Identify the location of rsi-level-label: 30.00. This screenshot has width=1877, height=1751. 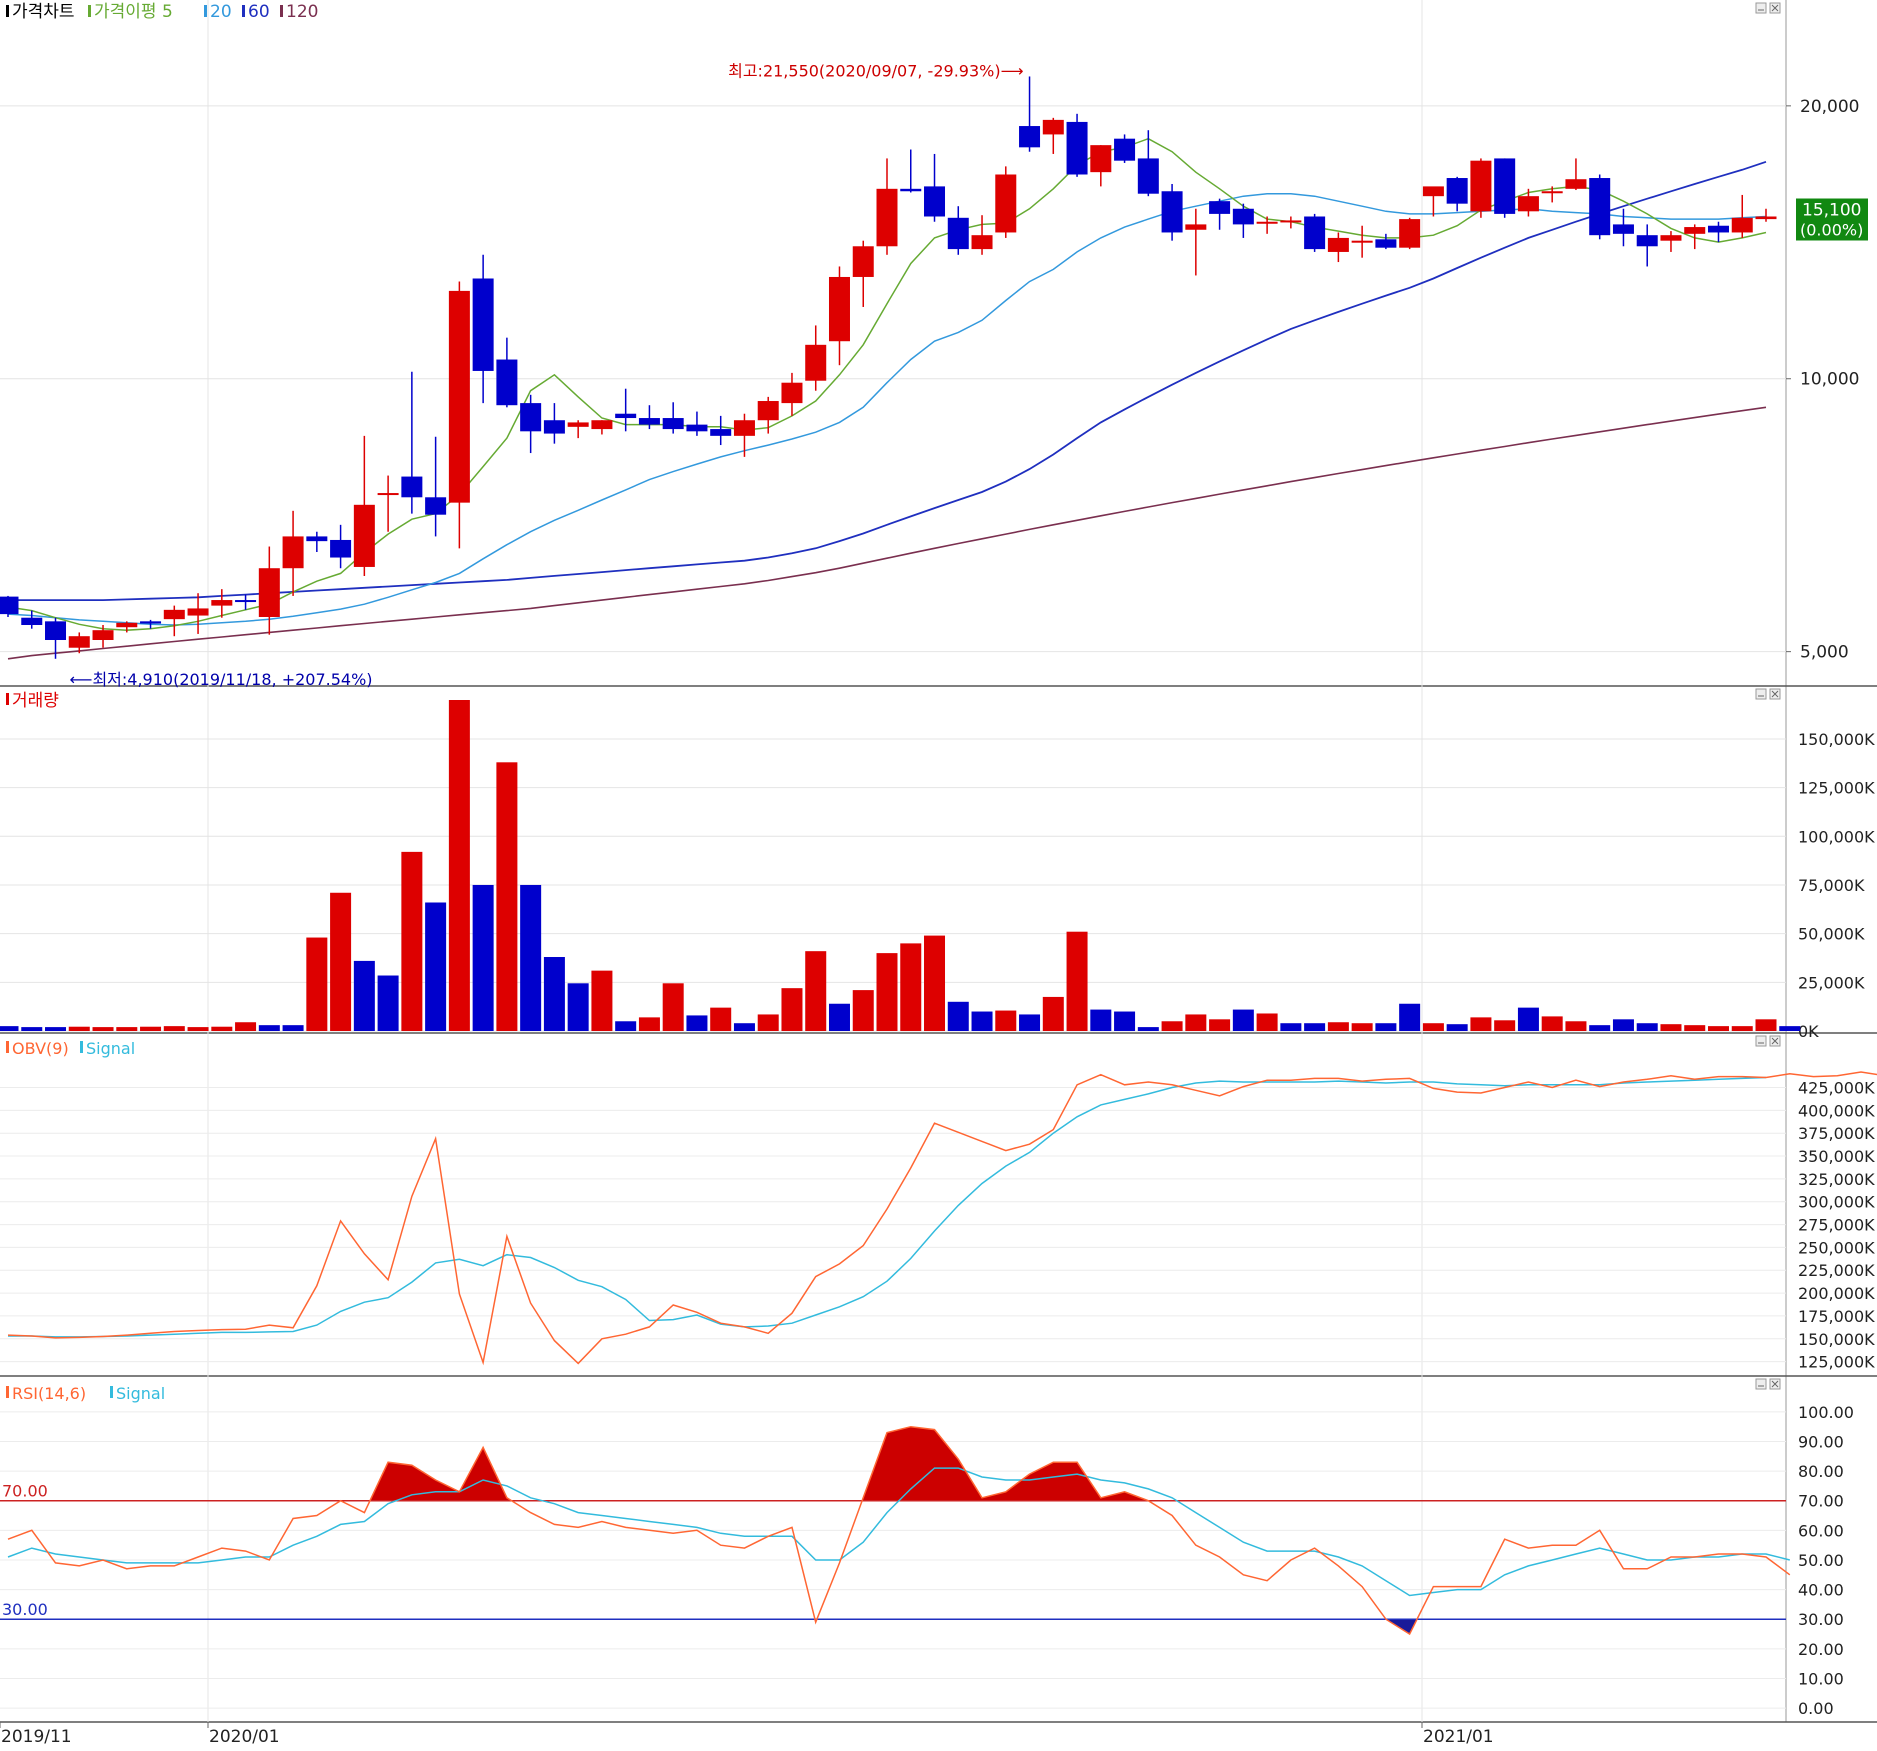
(25, 1609).